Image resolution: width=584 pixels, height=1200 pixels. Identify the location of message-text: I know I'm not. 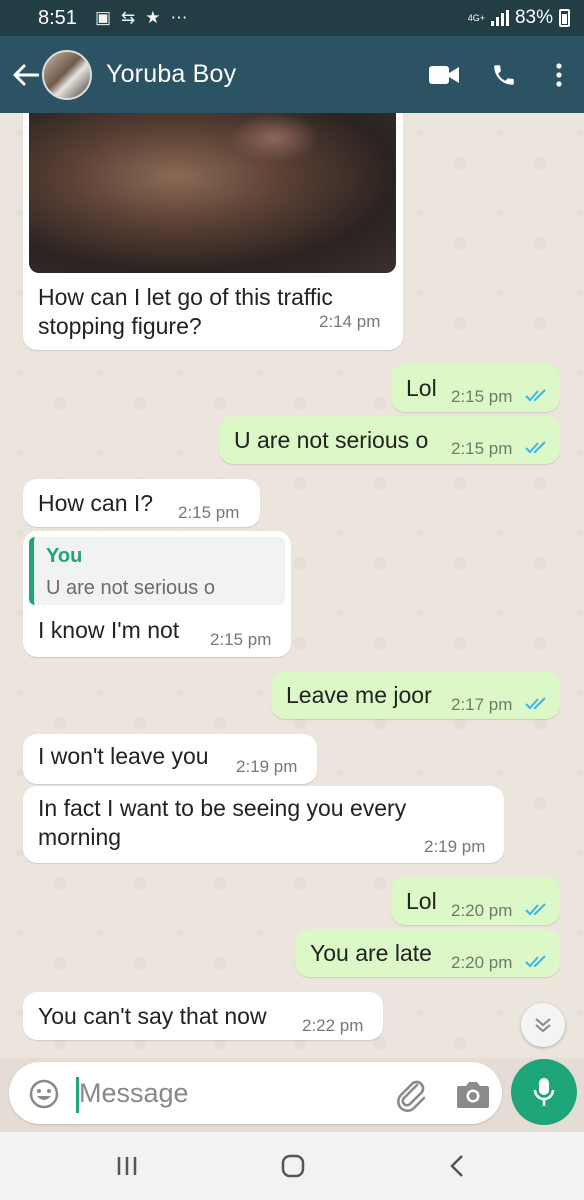
(109, 630).